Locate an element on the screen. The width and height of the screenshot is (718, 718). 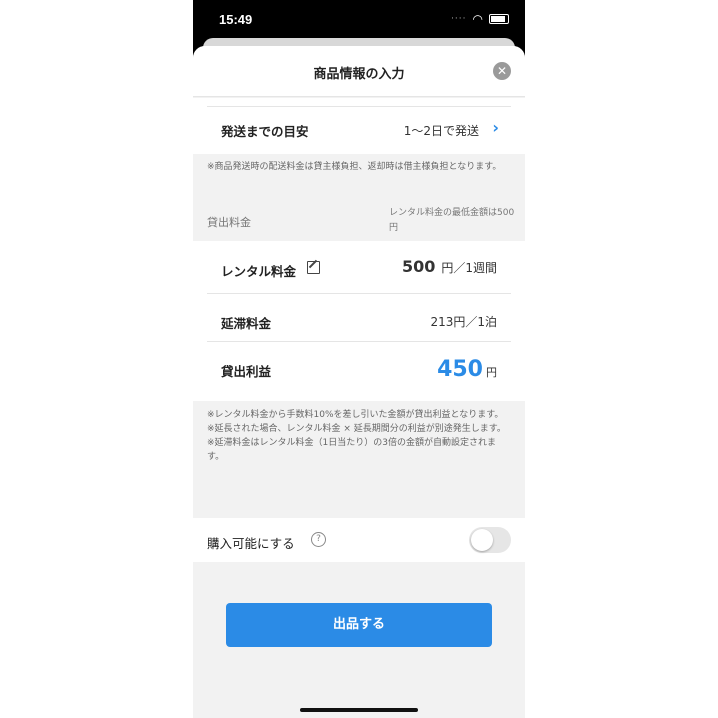
close-icon: ✕ is located at coordinates (502, 71).